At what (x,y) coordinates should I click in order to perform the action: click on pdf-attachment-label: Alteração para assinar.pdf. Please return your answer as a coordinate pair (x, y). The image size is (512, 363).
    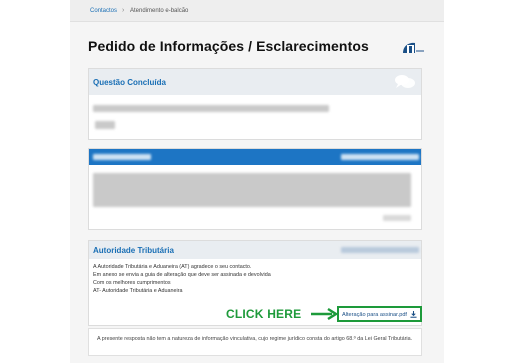
    Looking at the image, I should click on (374, 315).